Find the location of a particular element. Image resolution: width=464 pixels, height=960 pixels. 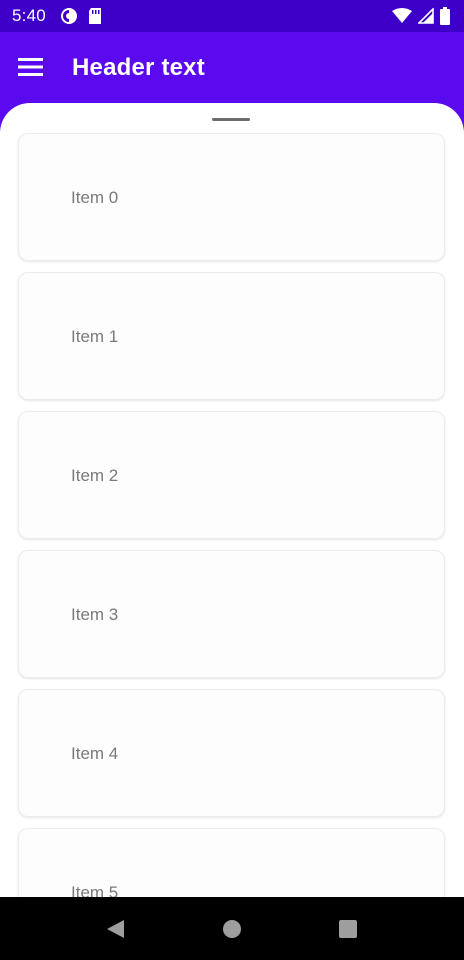

list-item-label: Item 4 is located at coordinates (95, 753).